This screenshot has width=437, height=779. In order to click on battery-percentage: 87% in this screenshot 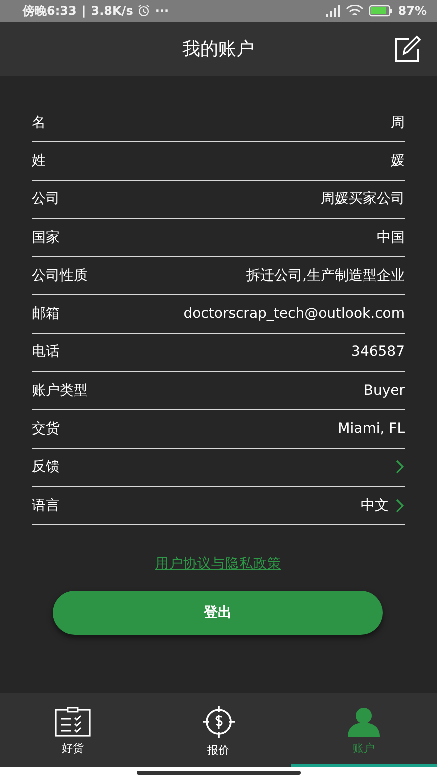, I will do `click(412, 11)`.